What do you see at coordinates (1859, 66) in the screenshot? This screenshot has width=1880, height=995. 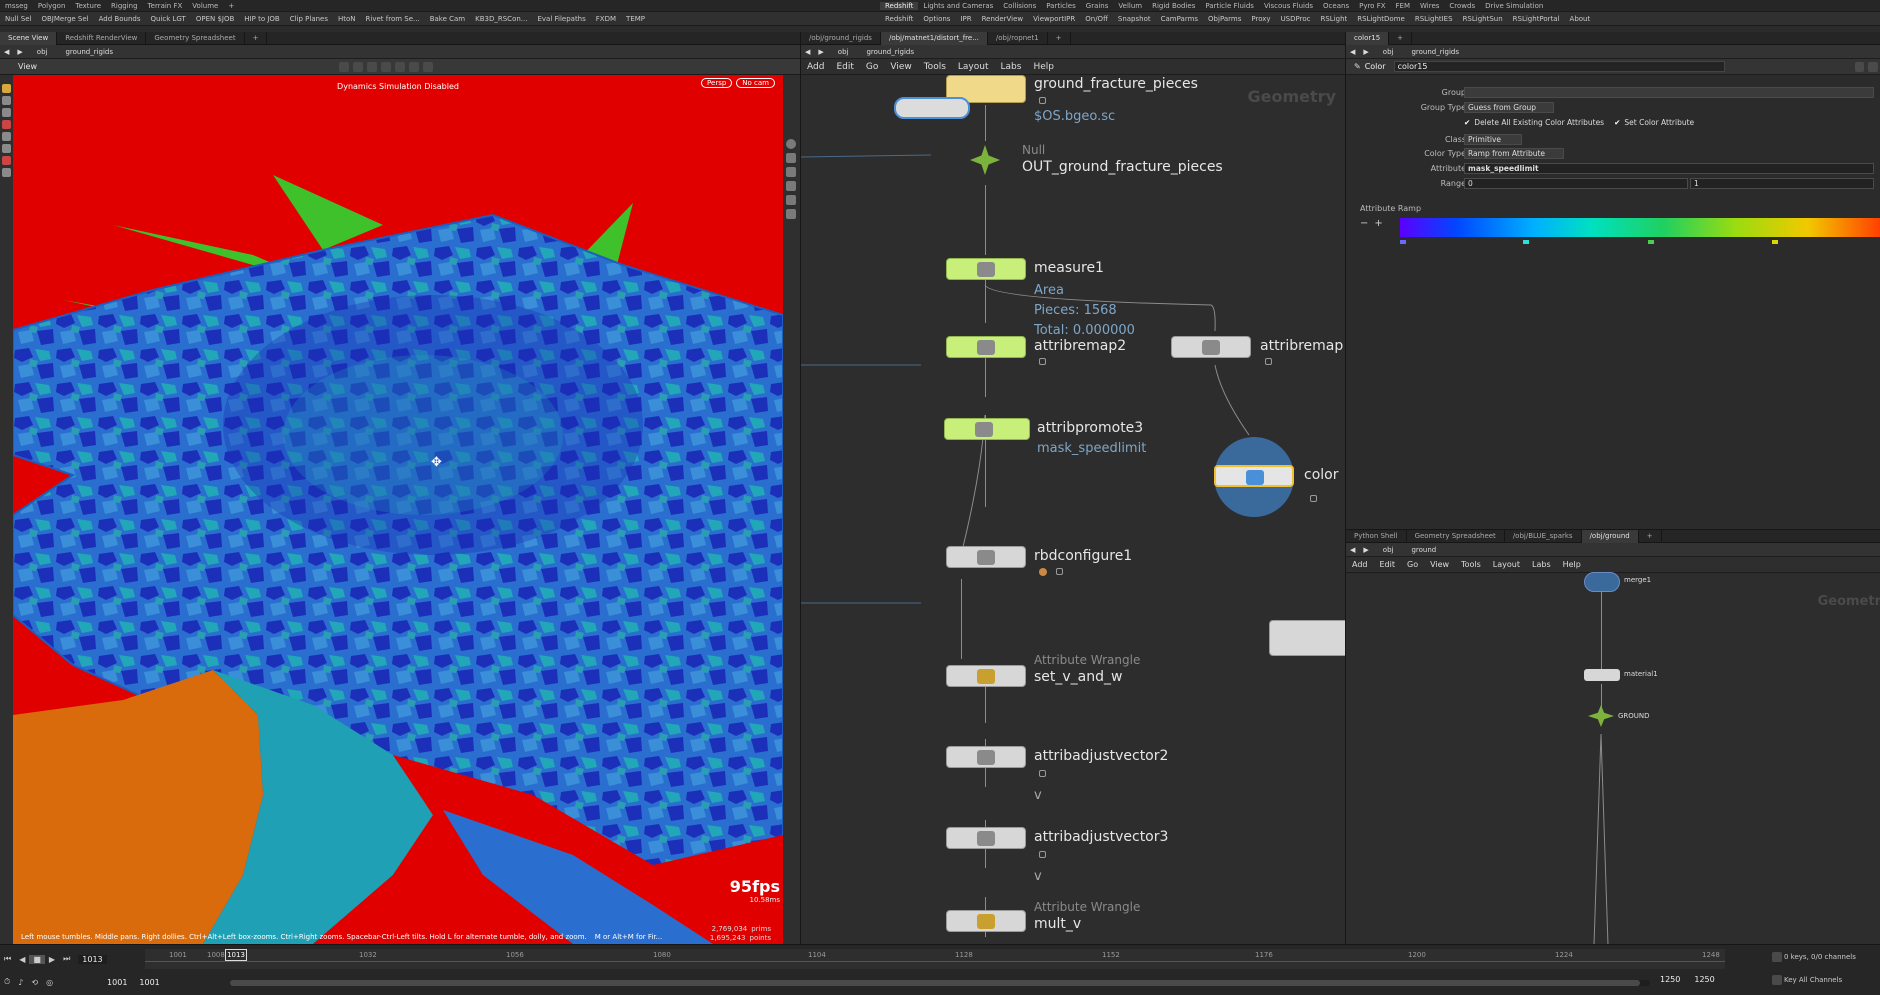 I see `gear-icon` at bounding box center [1859, 66].